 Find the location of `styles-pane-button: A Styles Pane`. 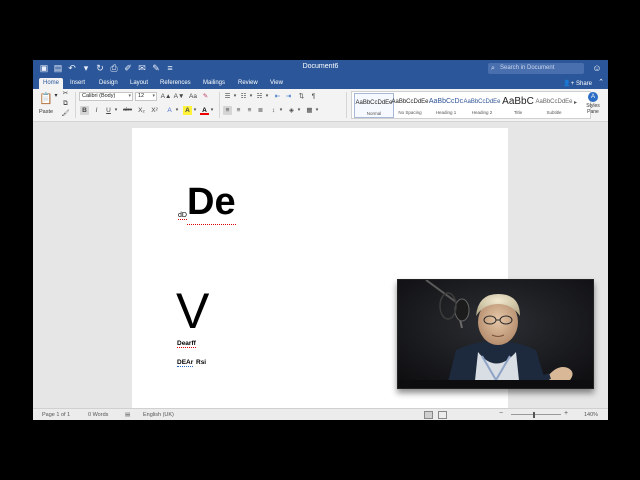

styles-pane-button: A Styles Pane is located at coordinates (593, 103).